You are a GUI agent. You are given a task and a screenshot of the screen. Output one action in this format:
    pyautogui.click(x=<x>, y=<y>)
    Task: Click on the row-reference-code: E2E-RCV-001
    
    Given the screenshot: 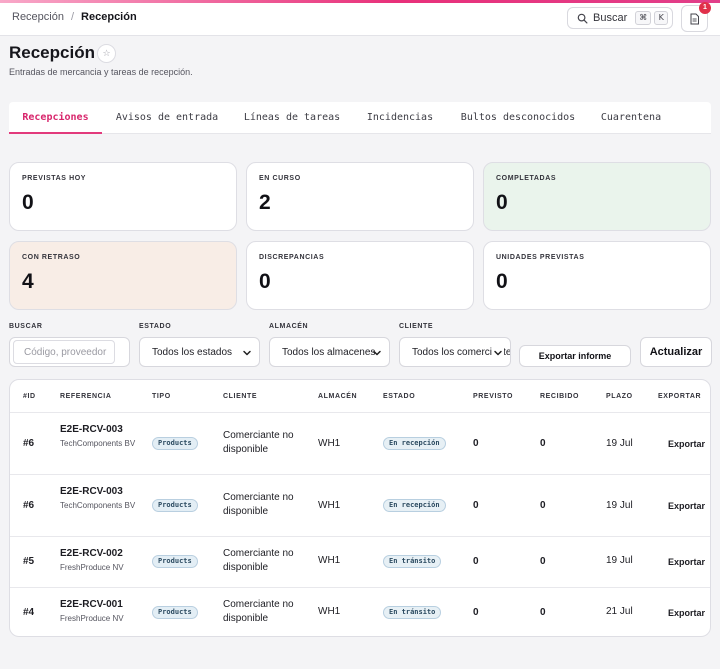 What is the action you would take?
    pyautogui.click(x=105, y=604)
    